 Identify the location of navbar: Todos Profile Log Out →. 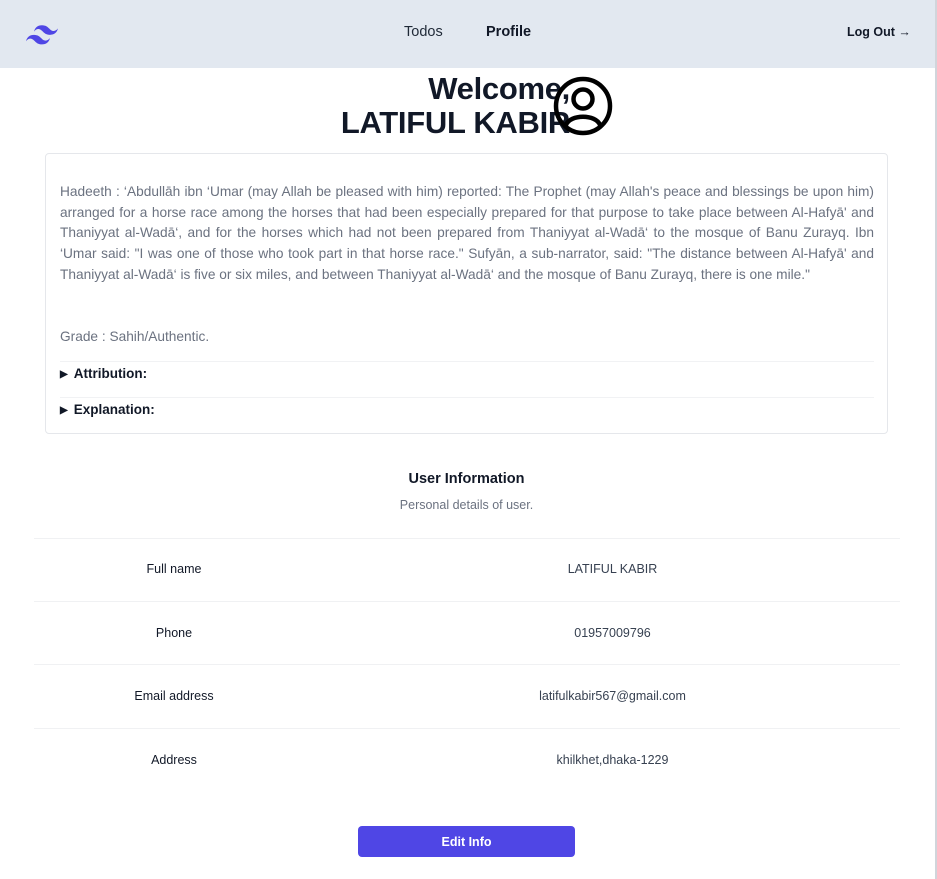
(467, 34).